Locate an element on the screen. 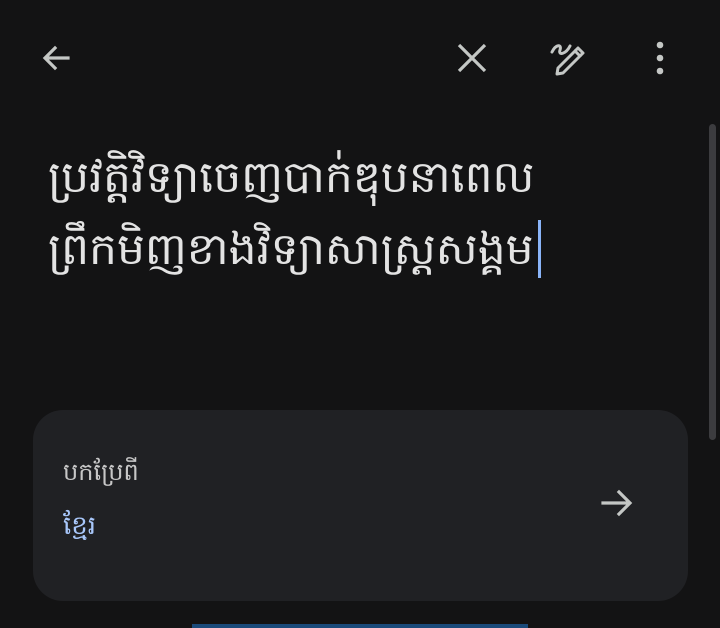  arrow-right-icon is located at coordinates (617, 505).